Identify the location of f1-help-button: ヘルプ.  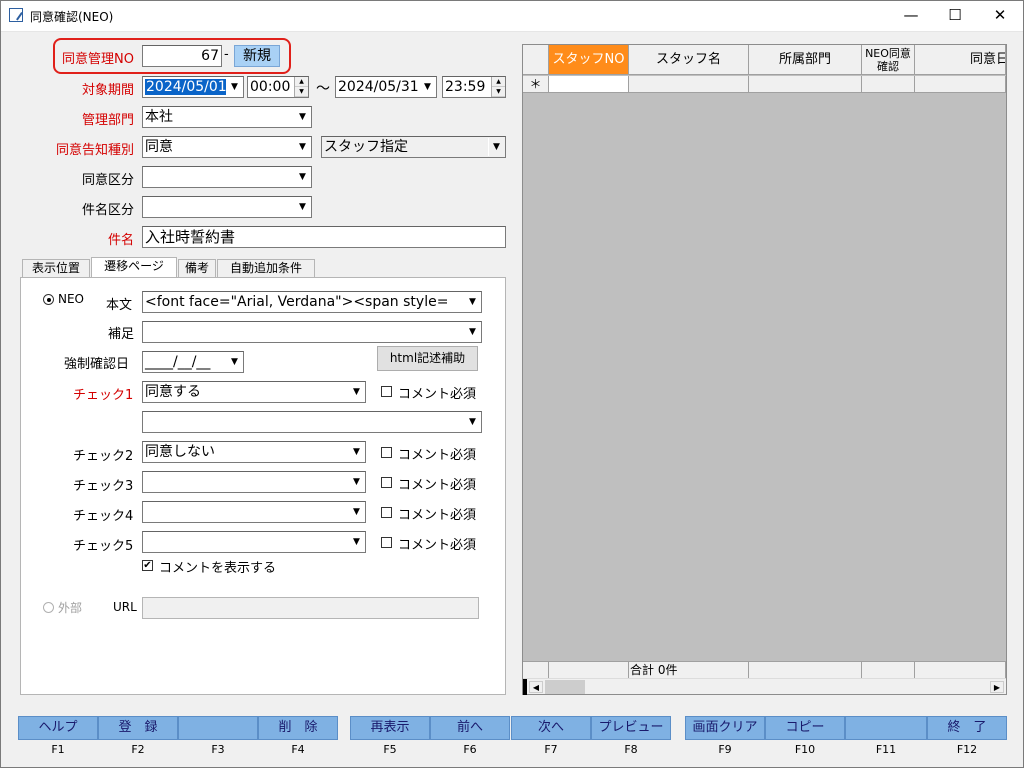
(58, 728).